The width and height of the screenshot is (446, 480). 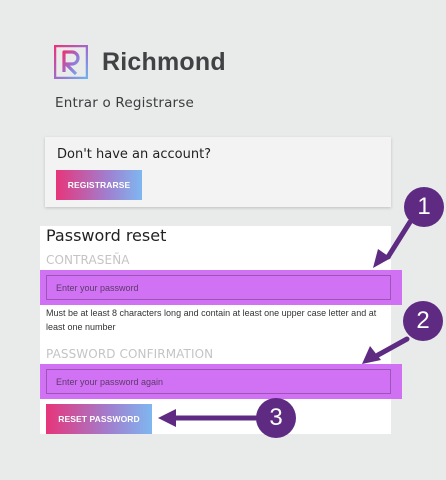 What do you see at coordinates (399, 239) in the screenshot?
I see `arrow-1-line` at bounding box center [399, 239].